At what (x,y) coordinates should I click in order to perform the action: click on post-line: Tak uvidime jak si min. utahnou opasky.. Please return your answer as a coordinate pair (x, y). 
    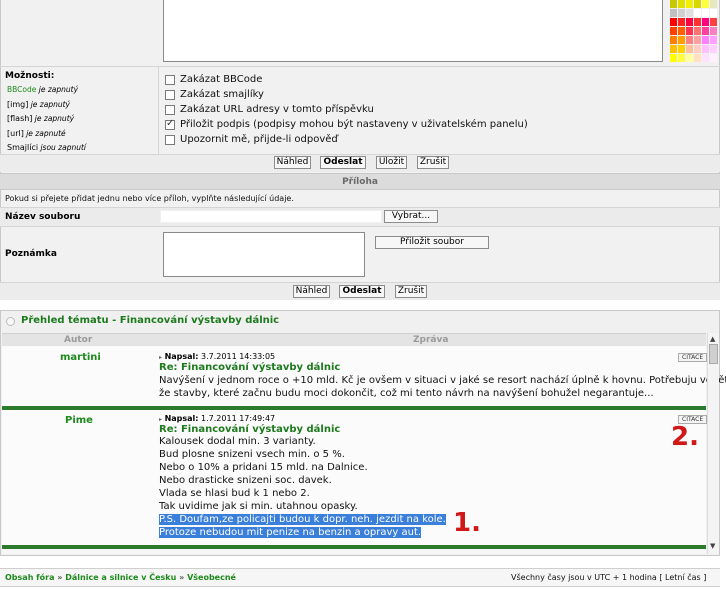
    Looking at the image, I should click on (258, 506).